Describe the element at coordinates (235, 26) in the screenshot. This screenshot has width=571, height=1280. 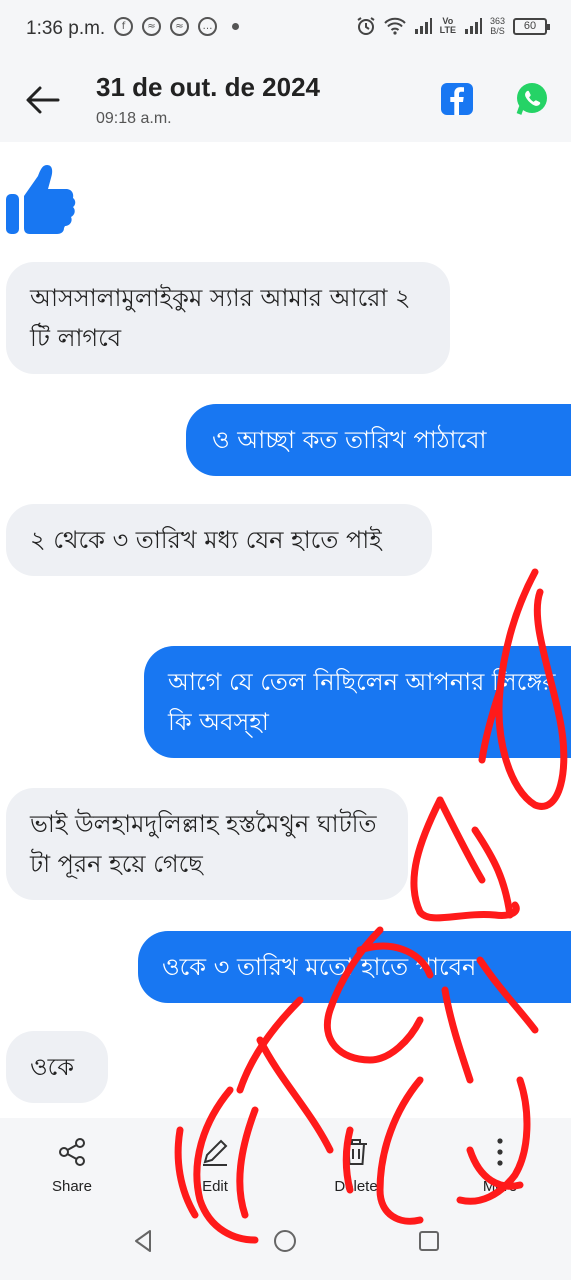
I see `dot-icon` at that location.